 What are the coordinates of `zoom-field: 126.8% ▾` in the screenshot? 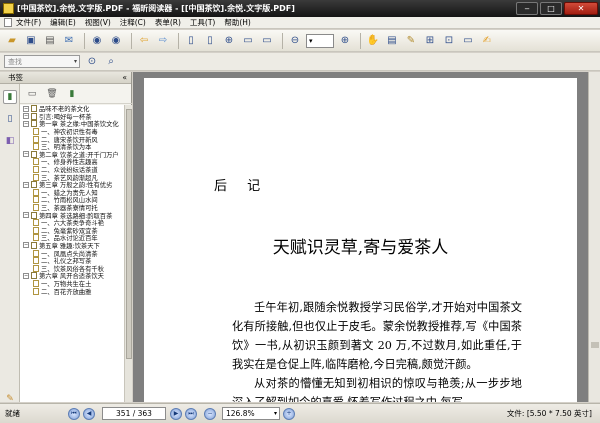 It's located at (251, 413).